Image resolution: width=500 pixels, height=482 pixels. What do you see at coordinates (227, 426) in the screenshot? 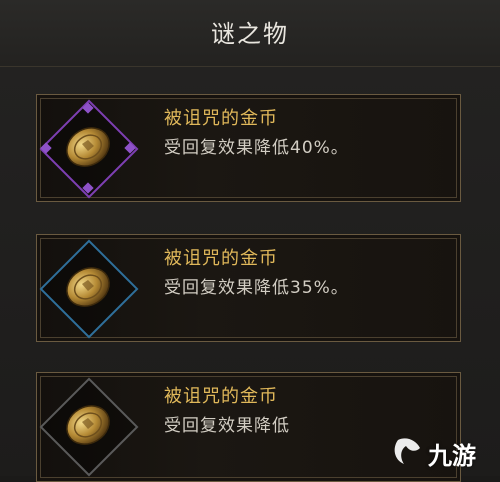
I see `item-description: 受回复效果降低` at bounding box center [227, 426].